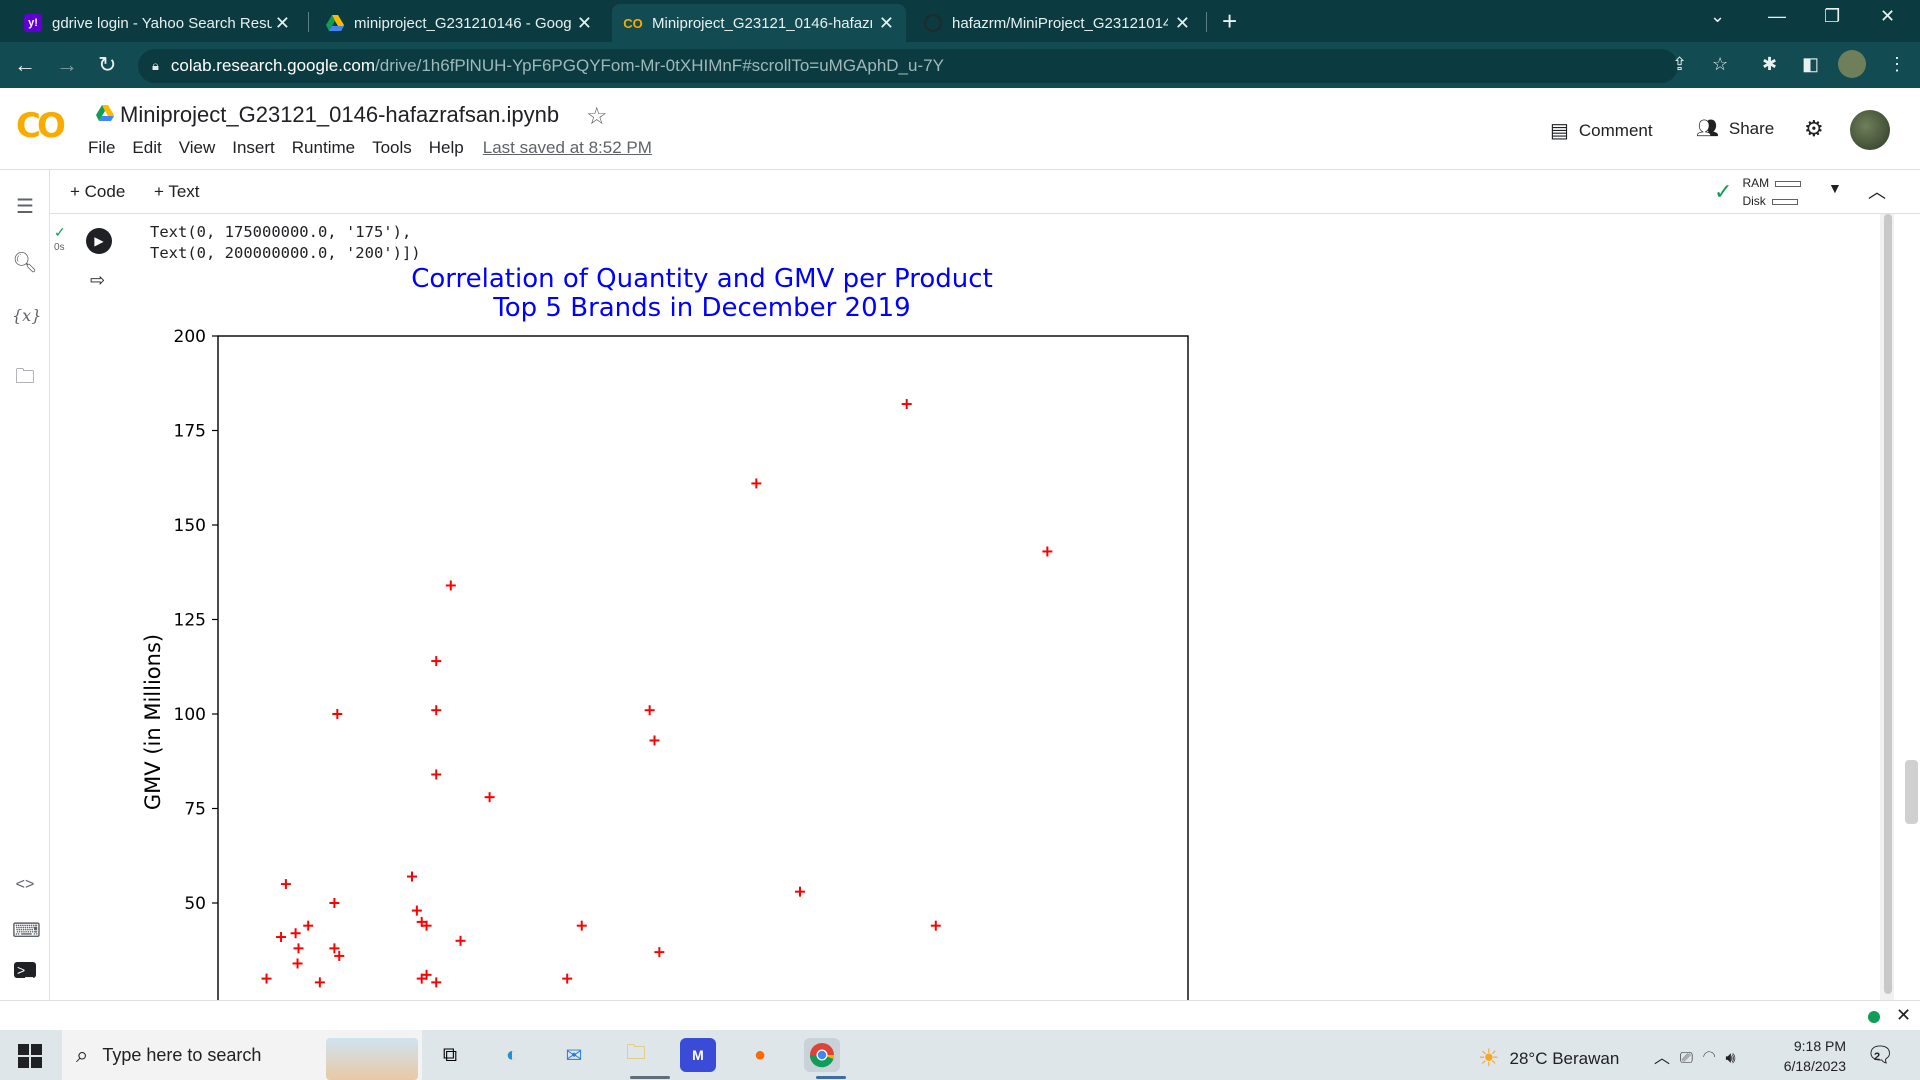 The image size is (1920, 1080). What do you see at coordinates (392, 148) in the screenshot?
I see `menu-tools: Tools` at bounding box center [392, 148].